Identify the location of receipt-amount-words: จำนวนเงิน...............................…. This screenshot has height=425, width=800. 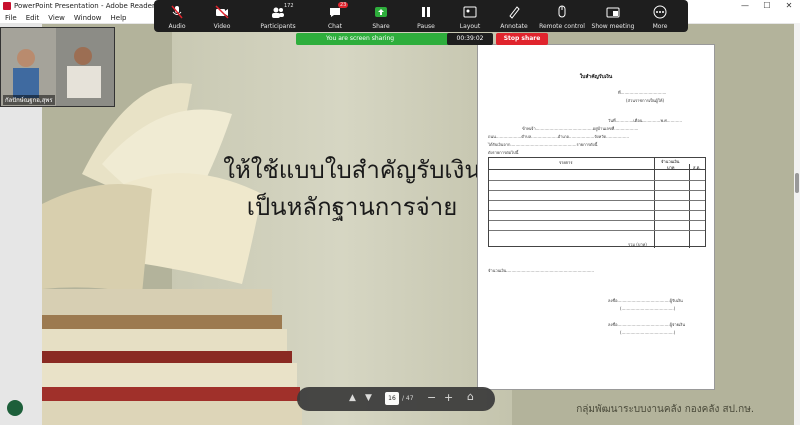
(541, 270).